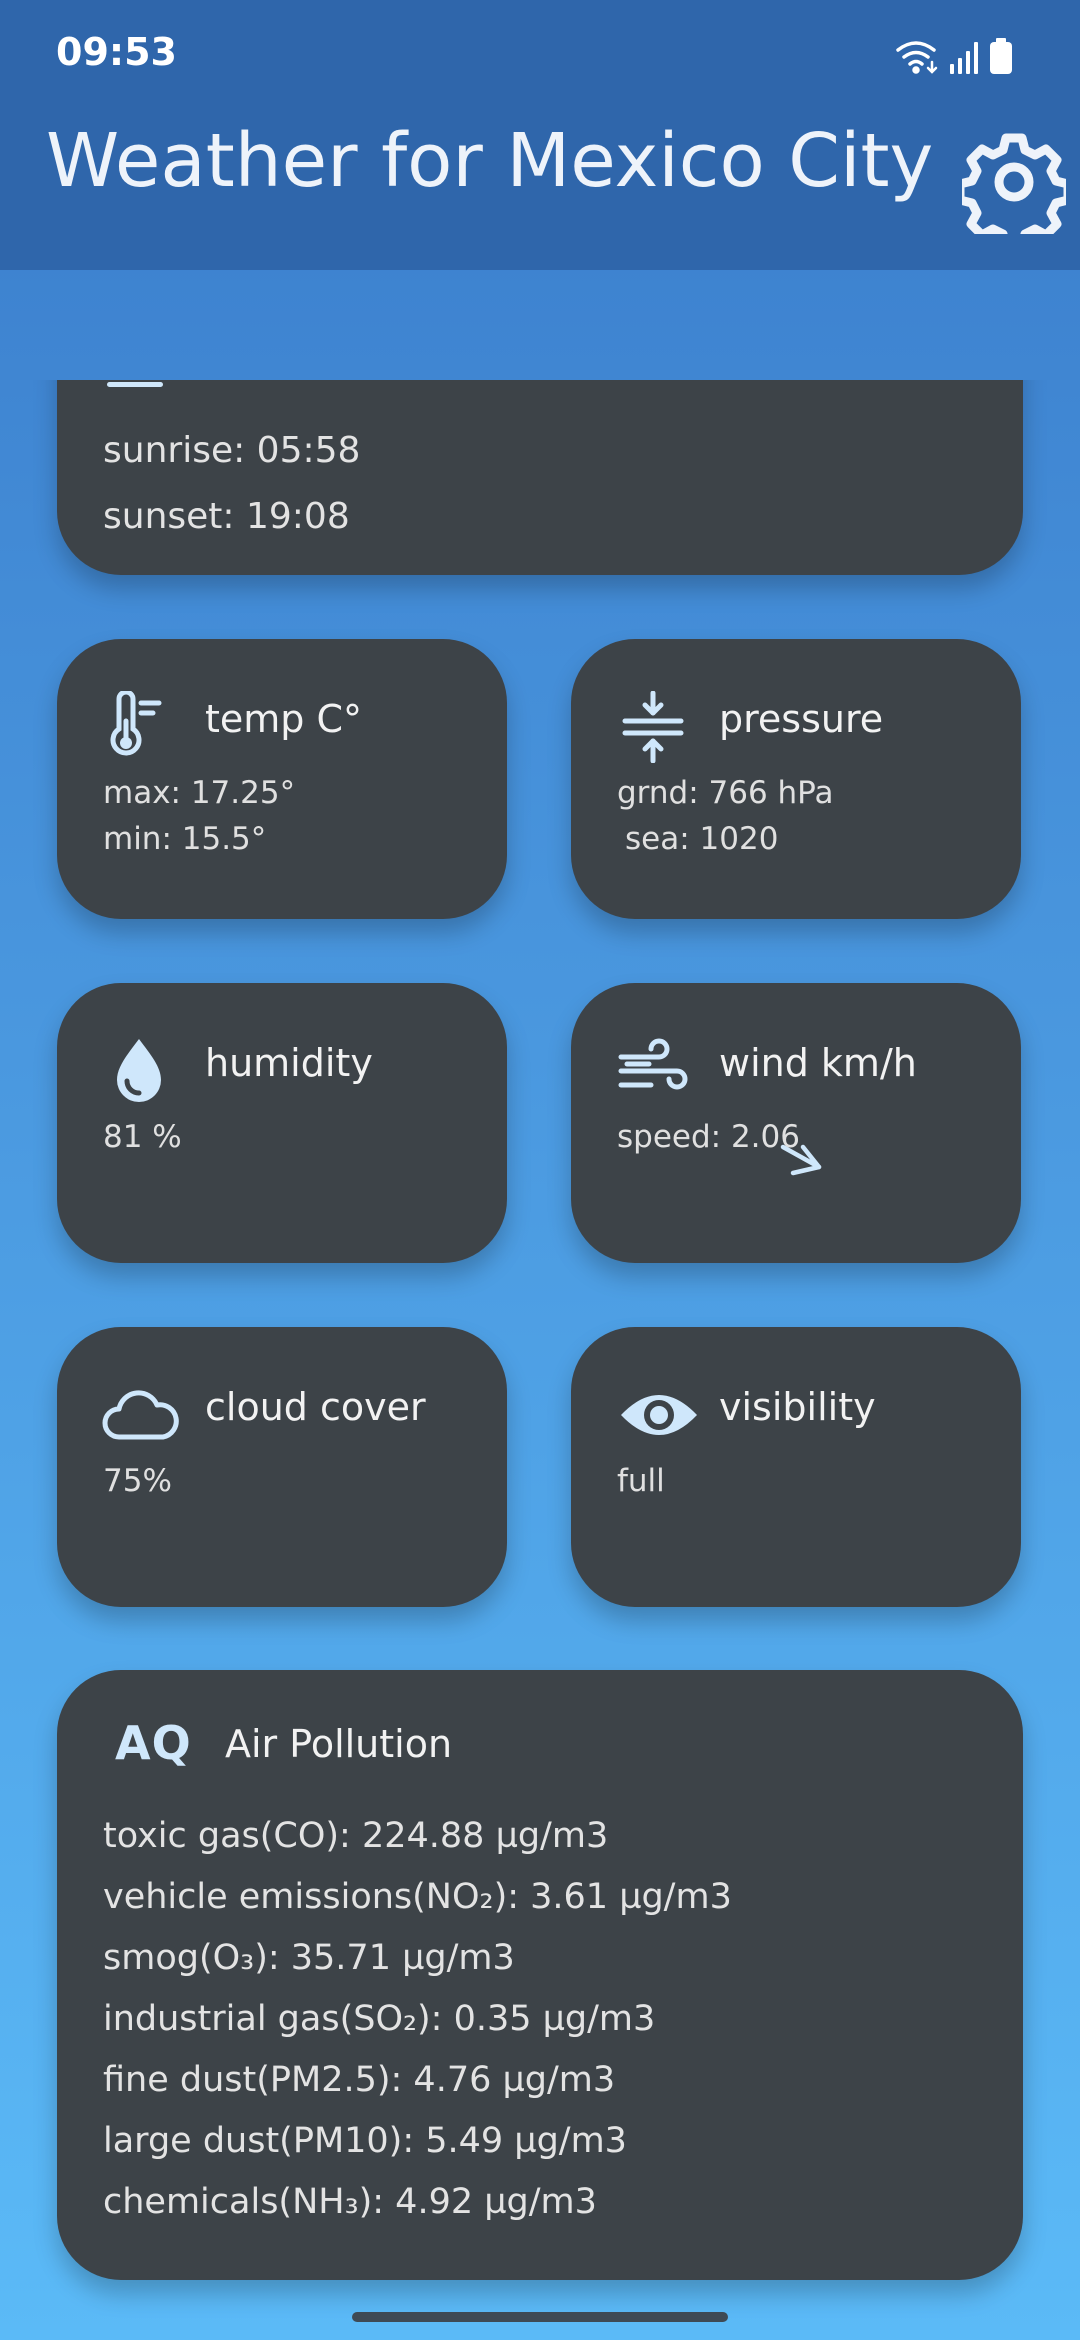 The height and width of the screenshot is (2340, 1080). I want to click on home-indicator, so click(540, 2317).